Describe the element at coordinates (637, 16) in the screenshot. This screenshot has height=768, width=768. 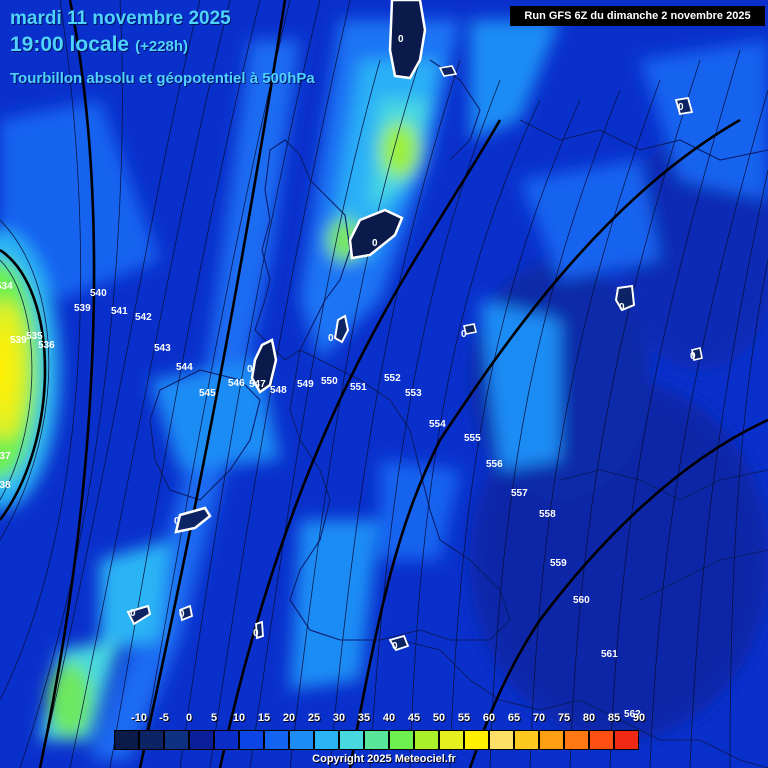
I see `run-info: Run GFS 6Z du dimanche 2 novembre 2025` at that location.